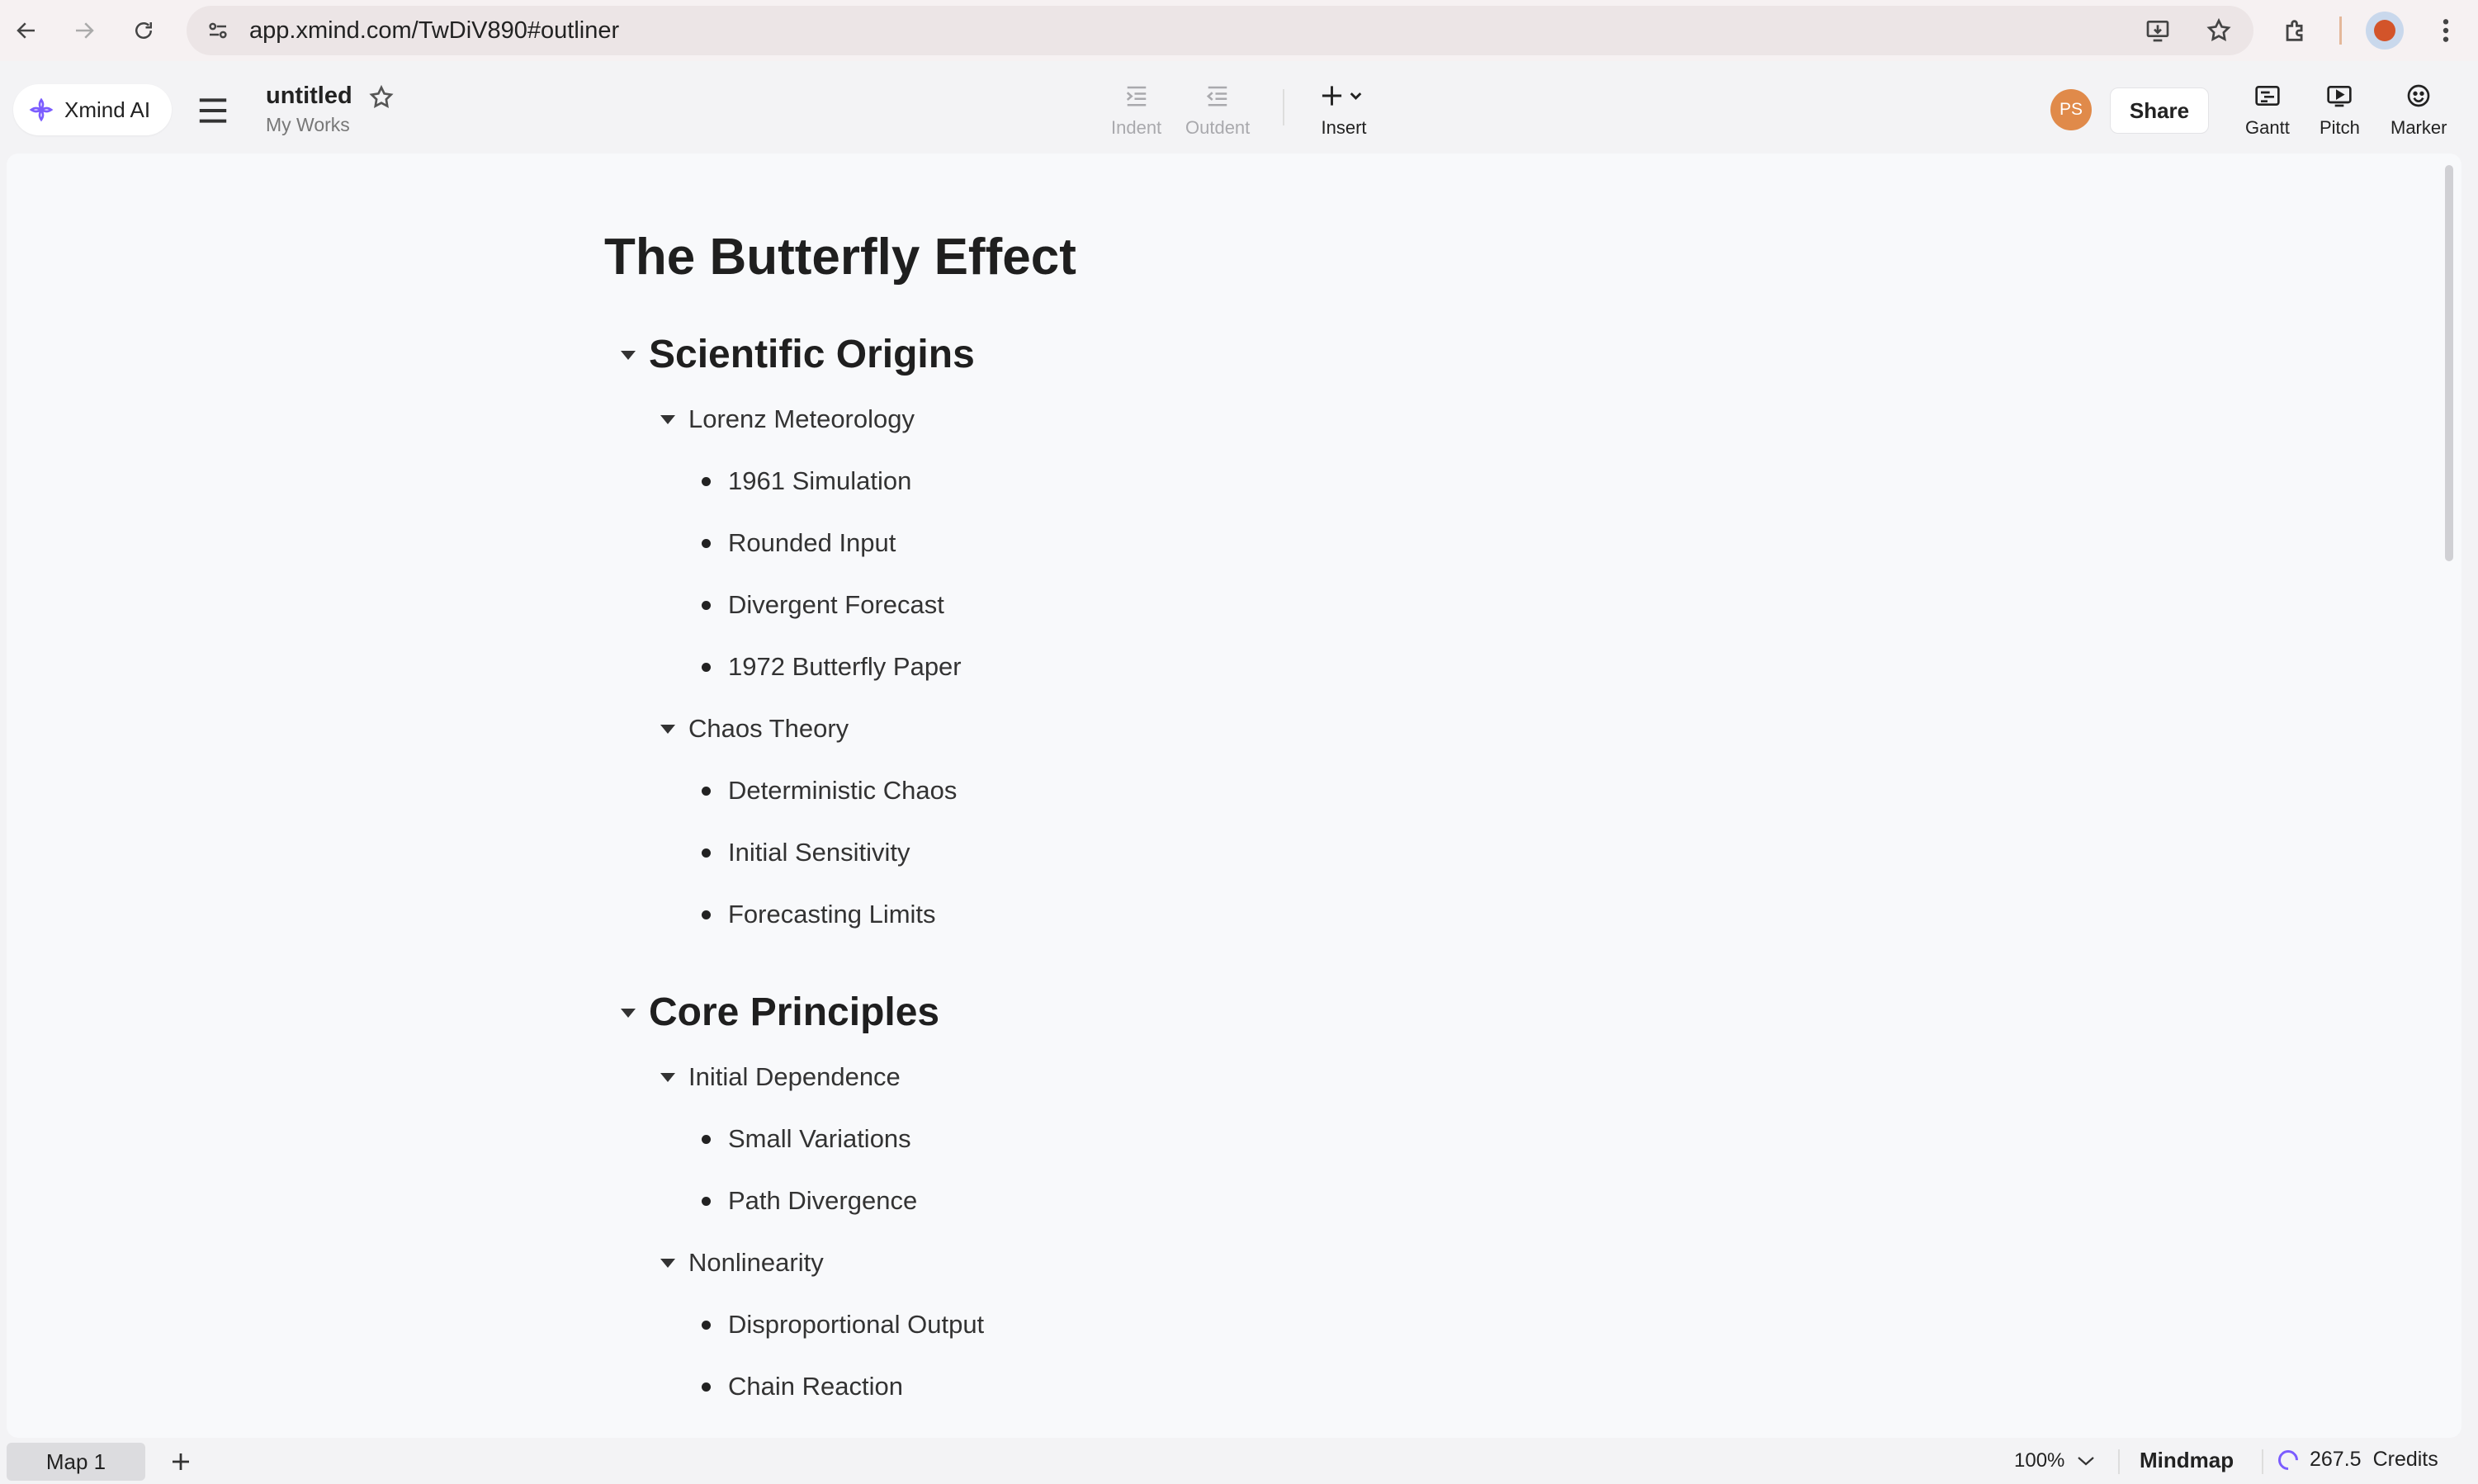 The height and width of the screenshot is (1484, 2478). I want to click on list-item: Small Variations, so click(1347, 1139).